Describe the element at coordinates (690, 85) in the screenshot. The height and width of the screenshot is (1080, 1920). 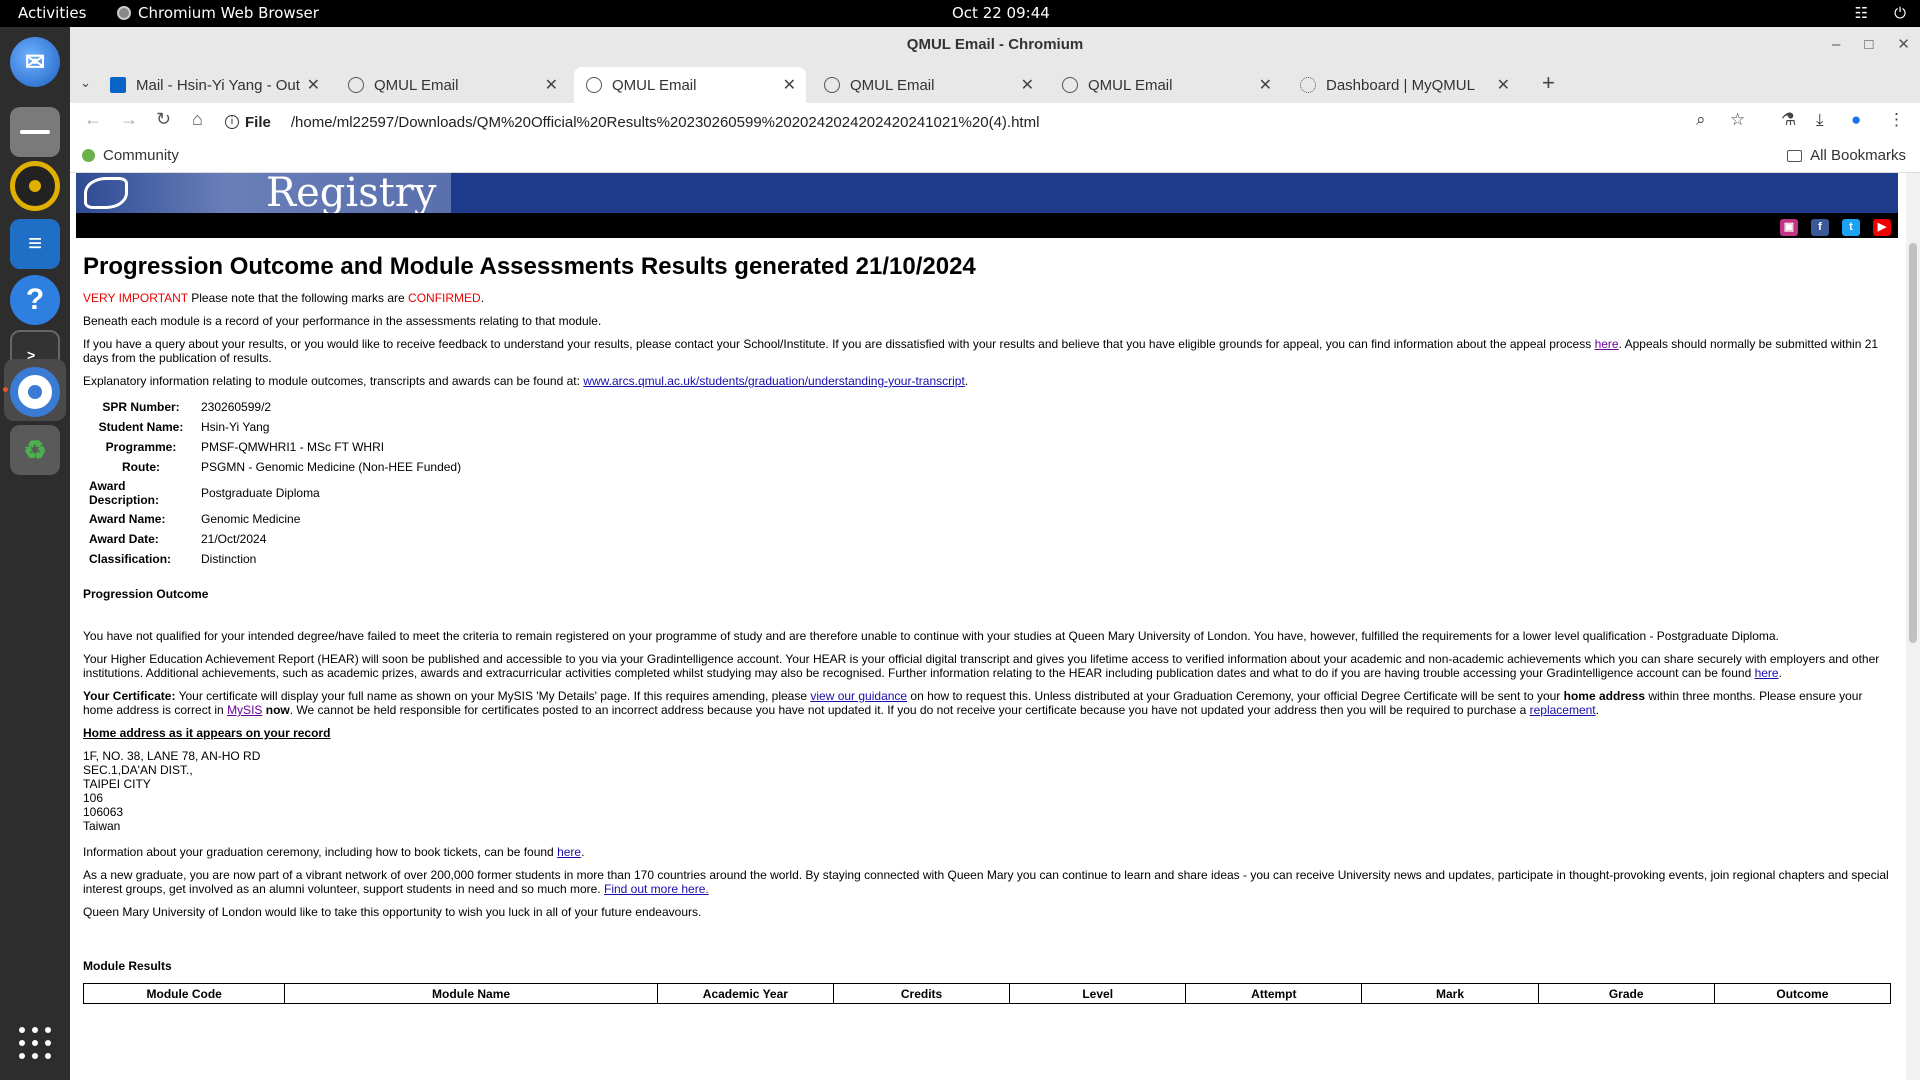
I see `tab-qmul-email-active: QMUL Email ✕` at that location.